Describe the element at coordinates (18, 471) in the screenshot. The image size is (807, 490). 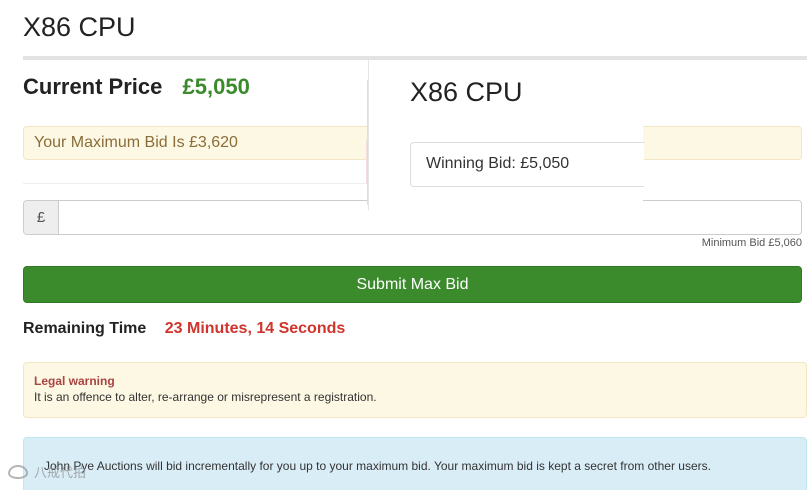
I see `watermark-logo-icon` at that location.